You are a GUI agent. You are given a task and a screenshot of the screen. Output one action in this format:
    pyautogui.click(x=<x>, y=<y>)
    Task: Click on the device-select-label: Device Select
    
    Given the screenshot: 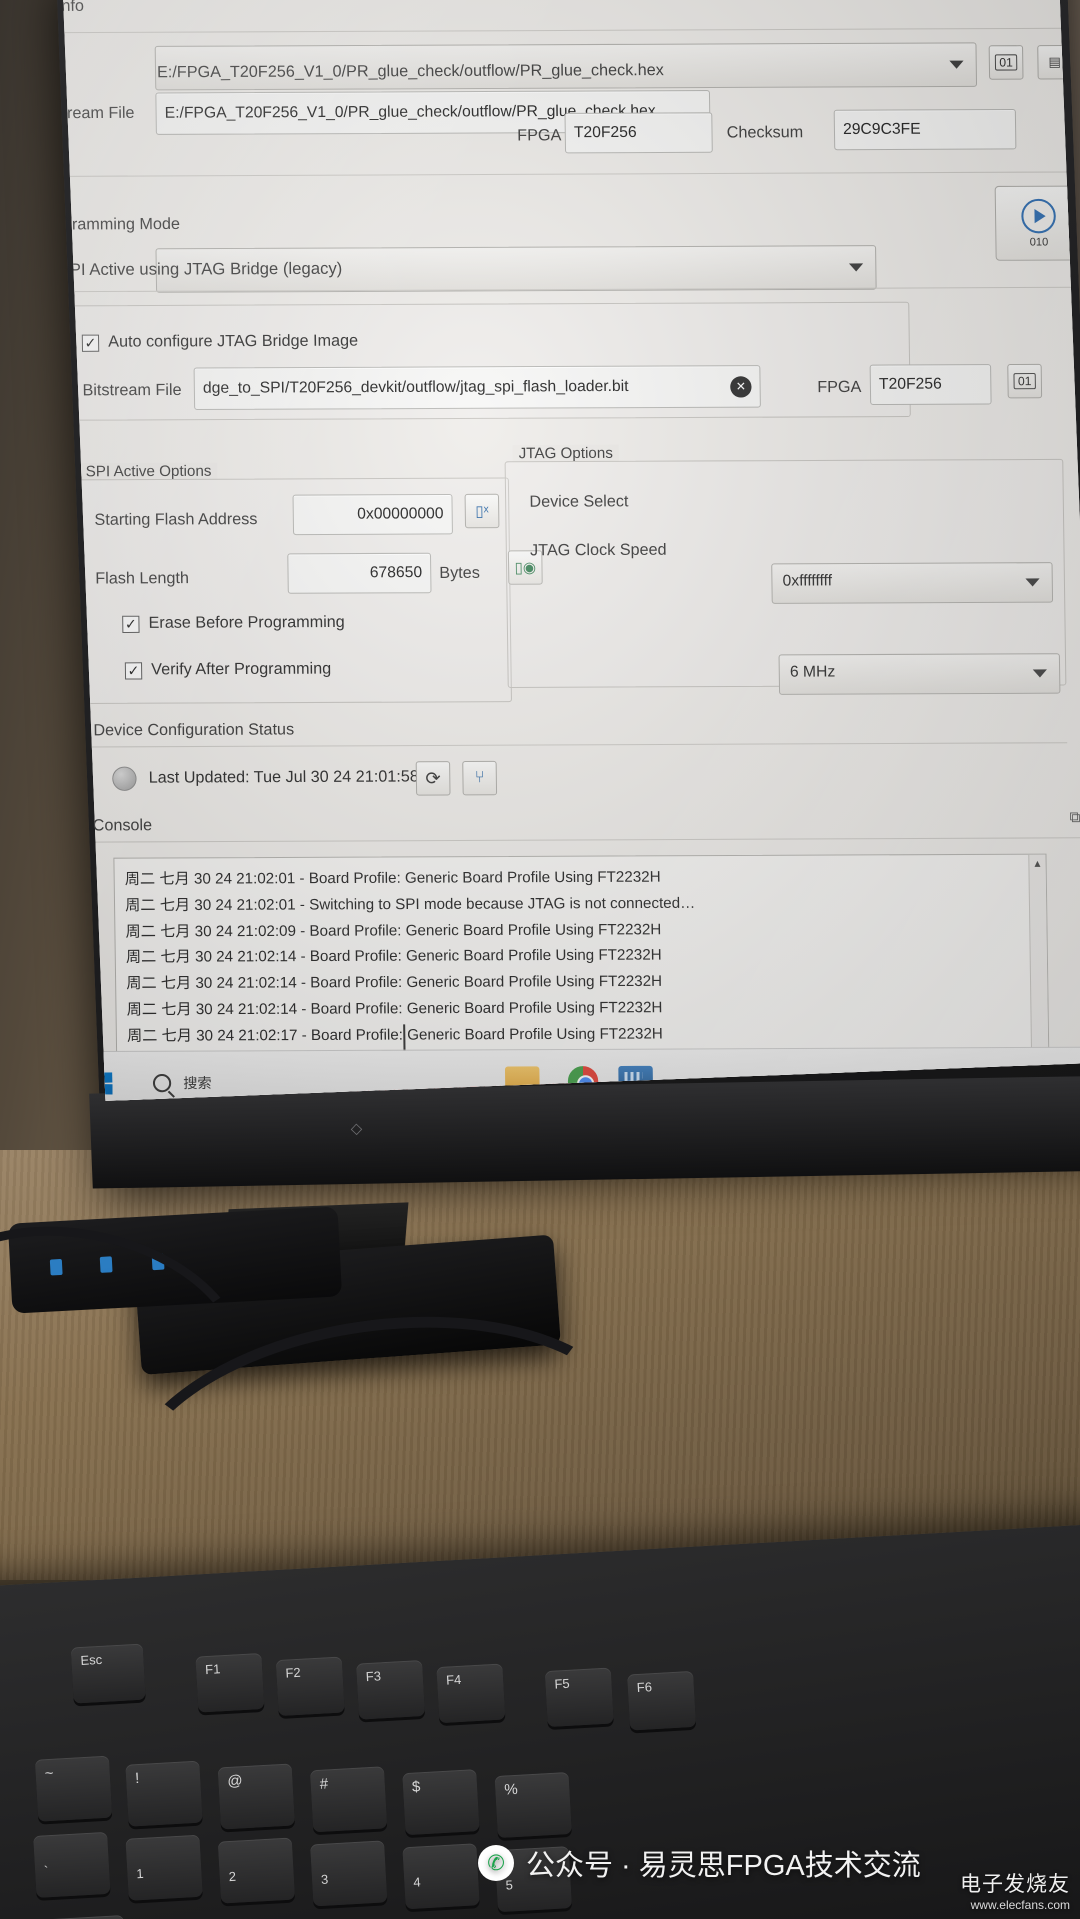 What is the action you would take?
    pyautogui.click(x=579, y=502)
    